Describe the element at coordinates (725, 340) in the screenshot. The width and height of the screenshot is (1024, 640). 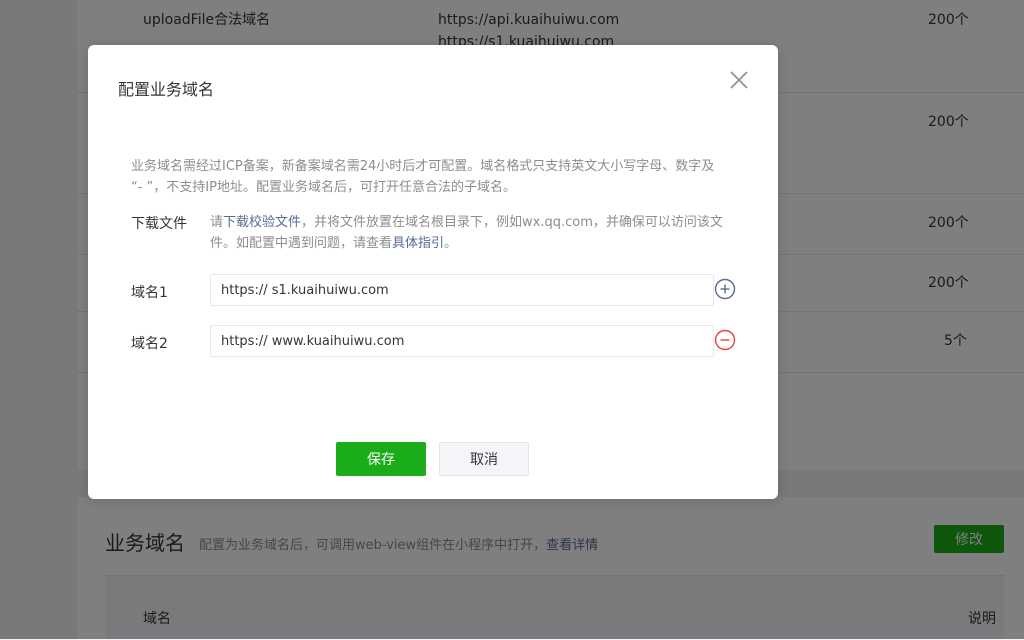
I see `minus-circle-icon` at that location.